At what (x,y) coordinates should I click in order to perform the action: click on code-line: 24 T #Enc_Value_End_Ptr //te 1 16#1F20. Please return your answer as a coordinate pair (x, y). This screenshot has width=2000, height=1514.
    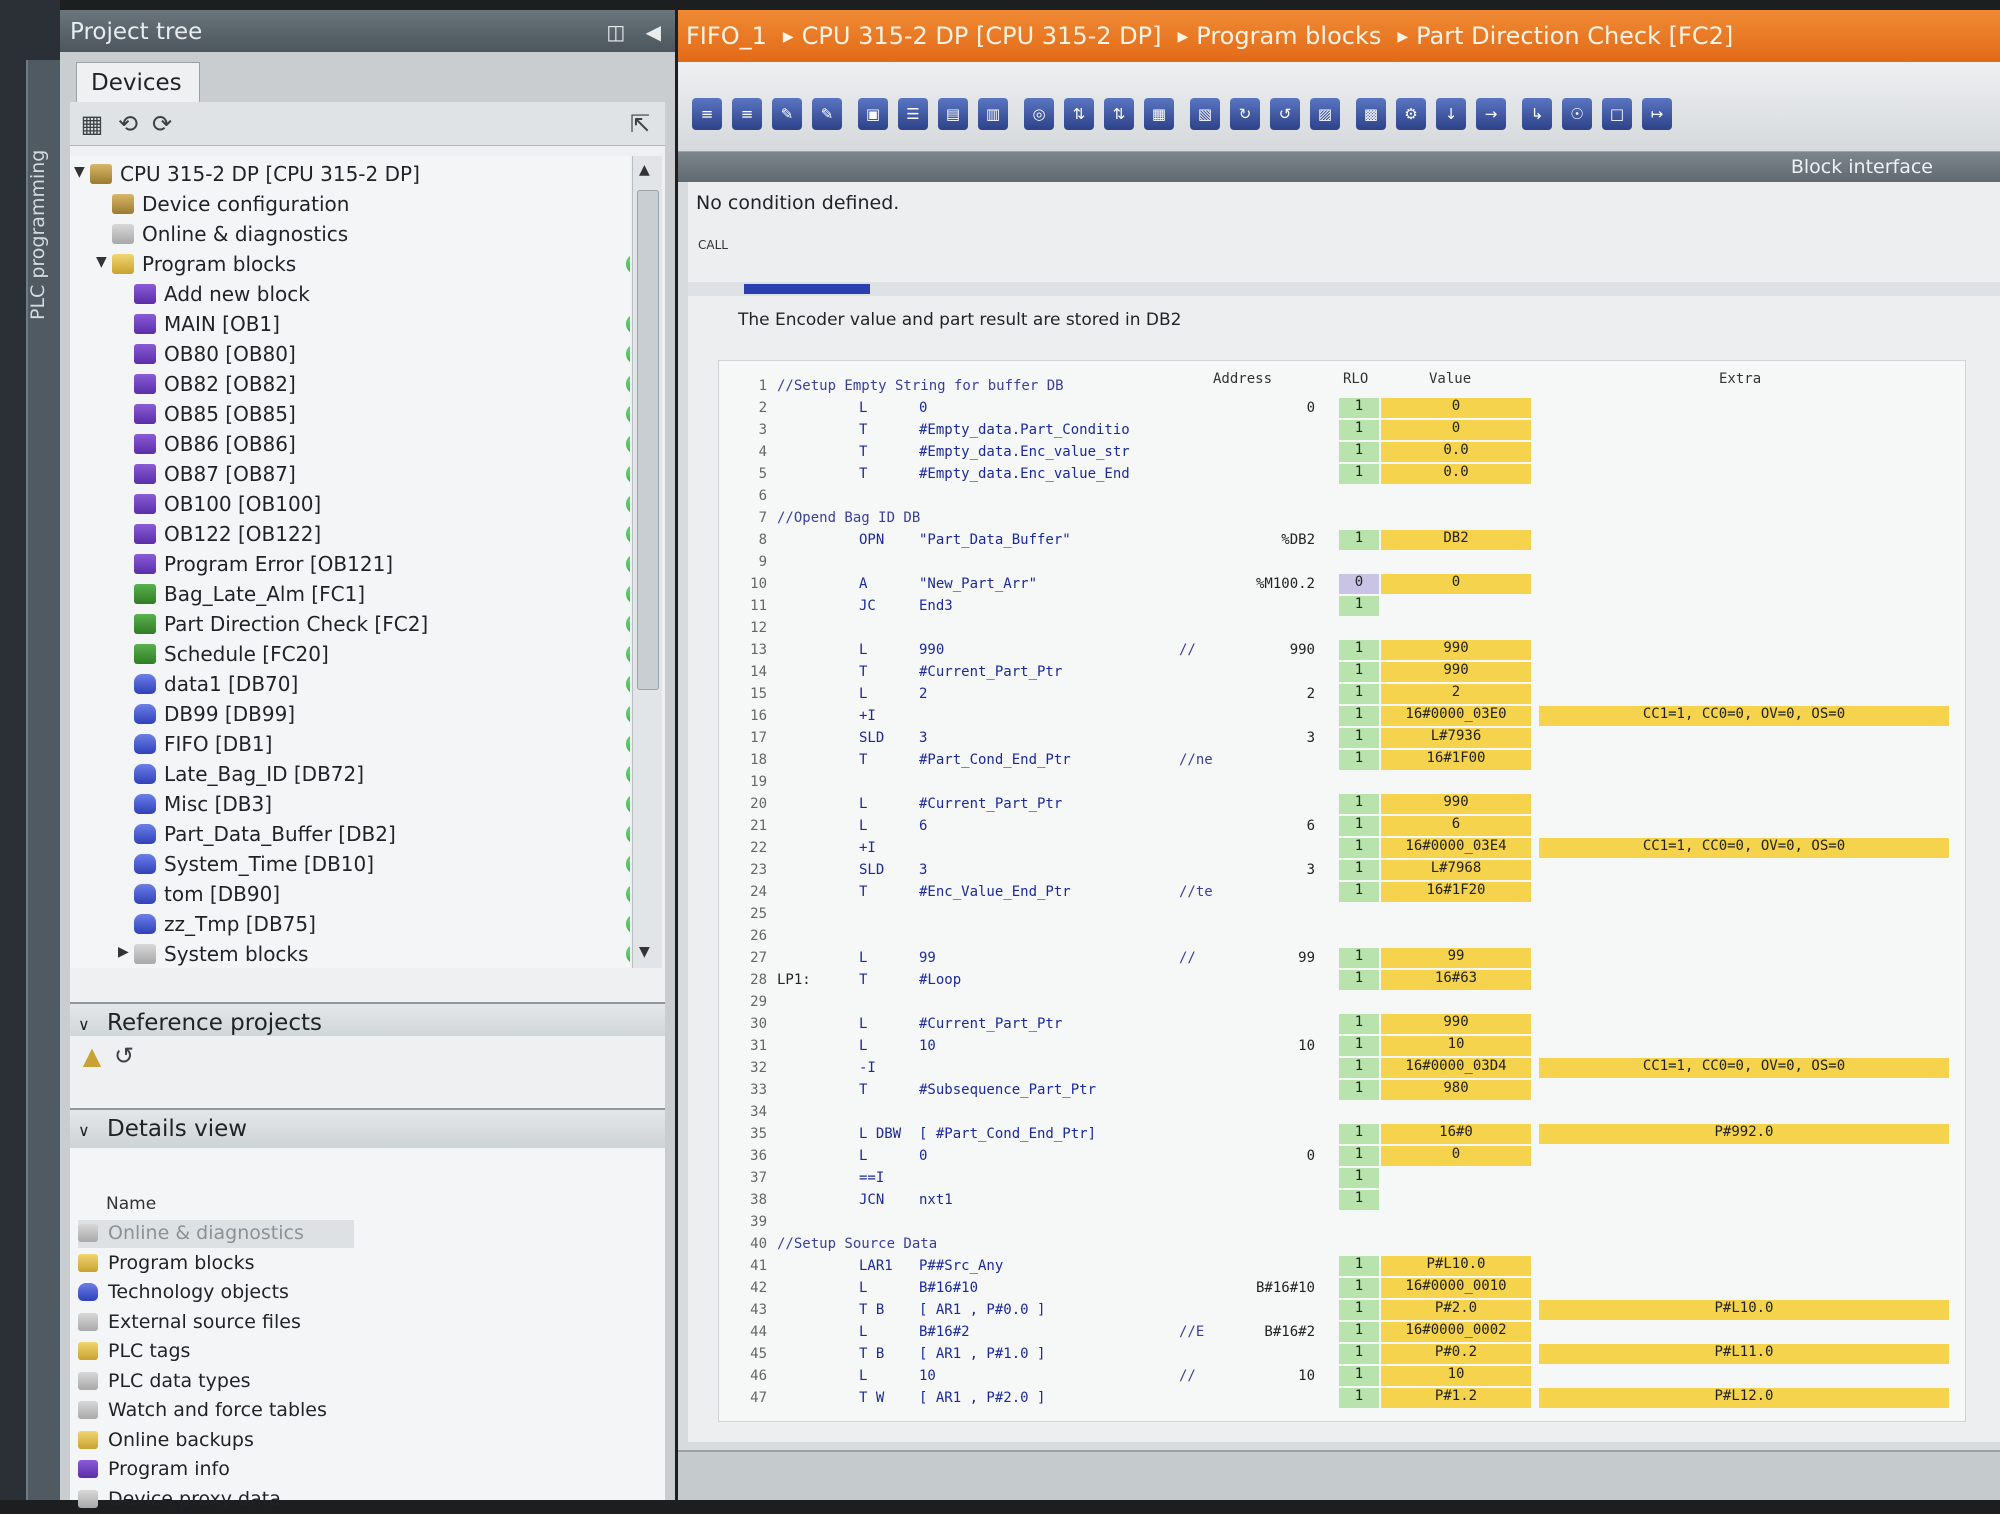
    Looking at the image, I should click on (1343, 892).